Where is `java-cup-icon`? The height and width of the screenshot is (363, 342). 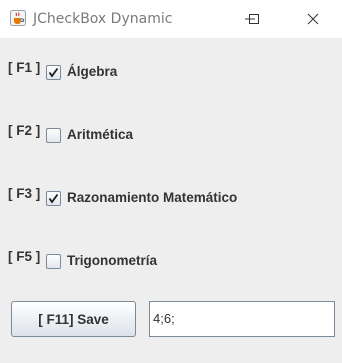 java-cup-icon is located at coordinates (18, 18).